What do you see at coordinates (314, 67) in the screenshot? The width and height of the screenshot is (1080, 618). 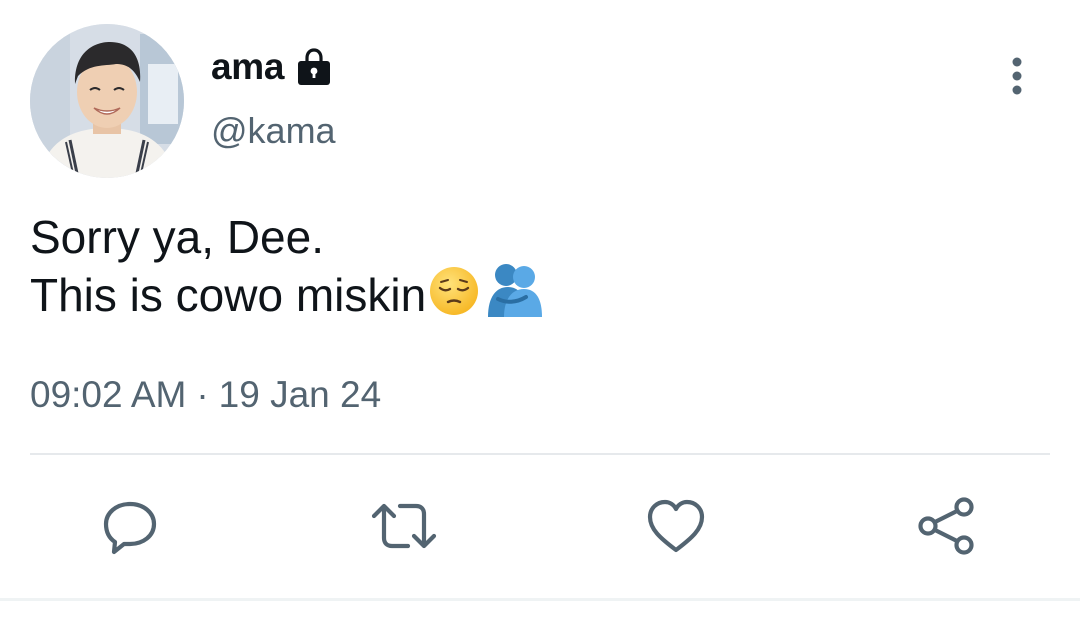 I see `lock-icon` at bounding box center [314, 67].